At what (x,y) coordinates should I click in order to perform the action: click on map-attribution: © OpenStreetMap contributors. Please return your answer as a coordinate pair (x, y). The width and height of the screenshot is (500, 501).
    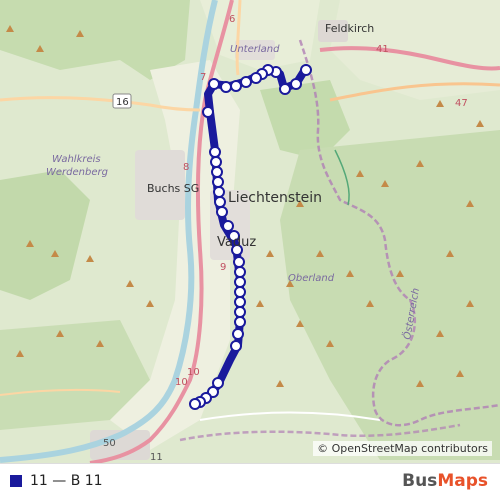
    Looking at the image, I should click on (402, 448).